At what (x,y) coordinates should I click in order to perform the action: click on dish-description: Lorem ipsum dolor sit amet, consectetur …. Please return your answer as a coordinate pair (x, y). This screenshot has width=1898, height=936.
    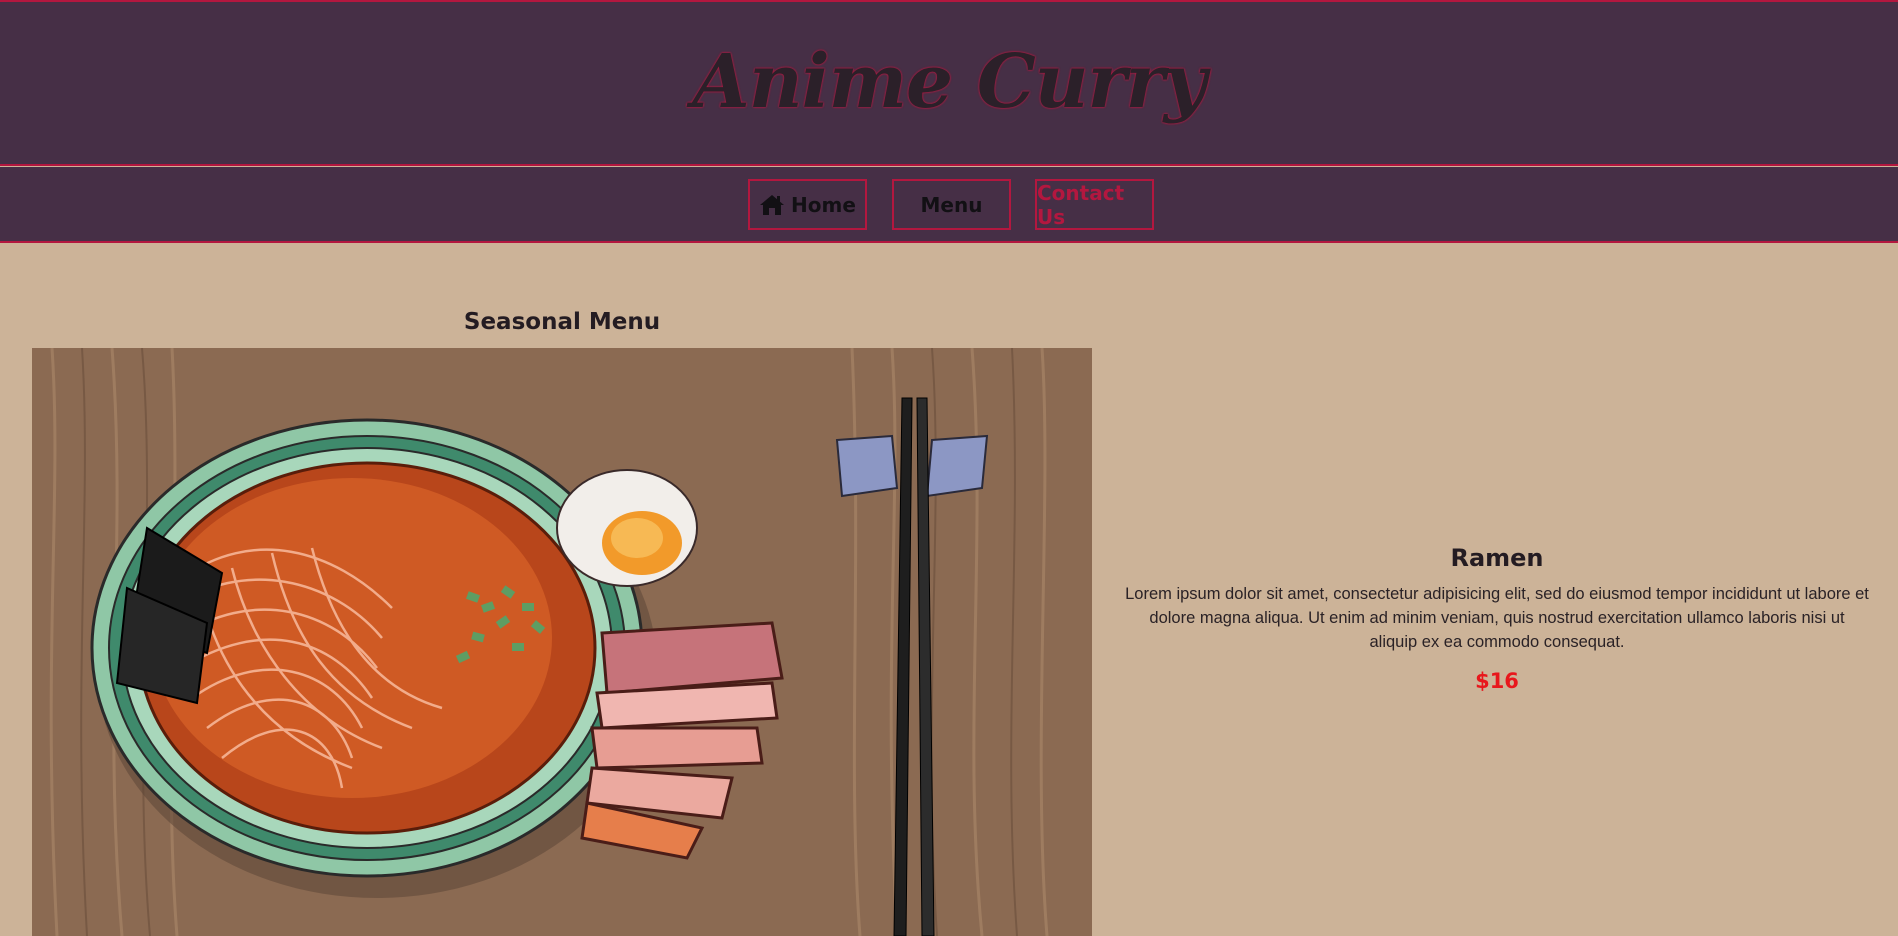
    Looking at the image, I should click on (1497, 618).